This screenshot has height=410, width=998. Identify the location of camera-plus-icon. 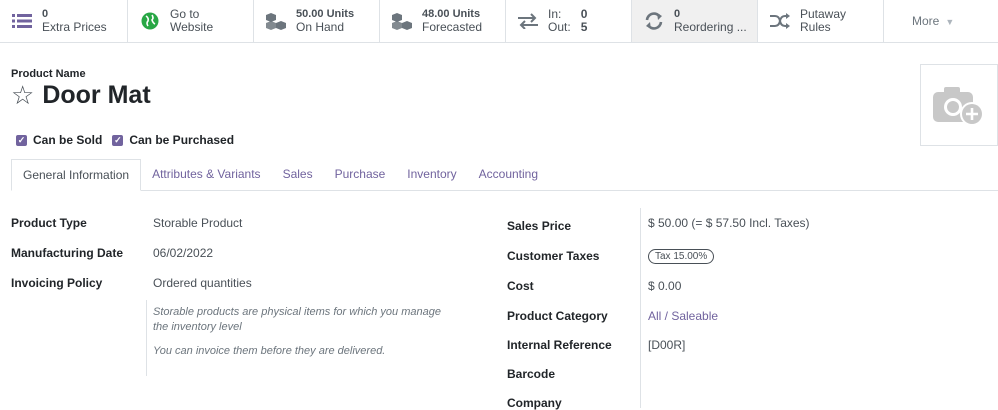
(958, 106).